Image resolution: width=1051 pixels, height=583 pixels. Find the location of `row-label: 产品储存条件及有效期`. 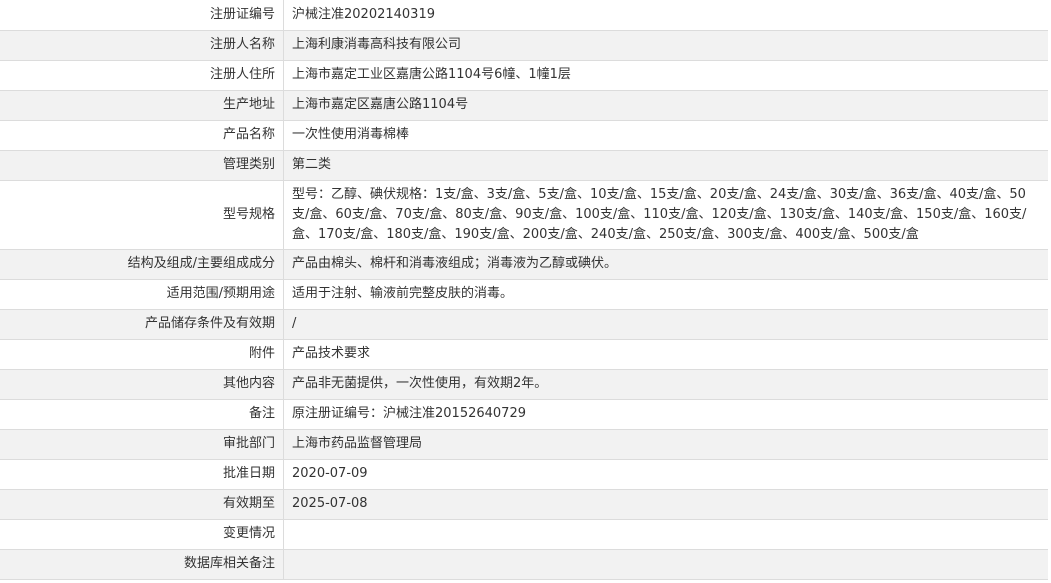

row-label: 产品储存条件及有效期 is located at coordinates (142, 324).